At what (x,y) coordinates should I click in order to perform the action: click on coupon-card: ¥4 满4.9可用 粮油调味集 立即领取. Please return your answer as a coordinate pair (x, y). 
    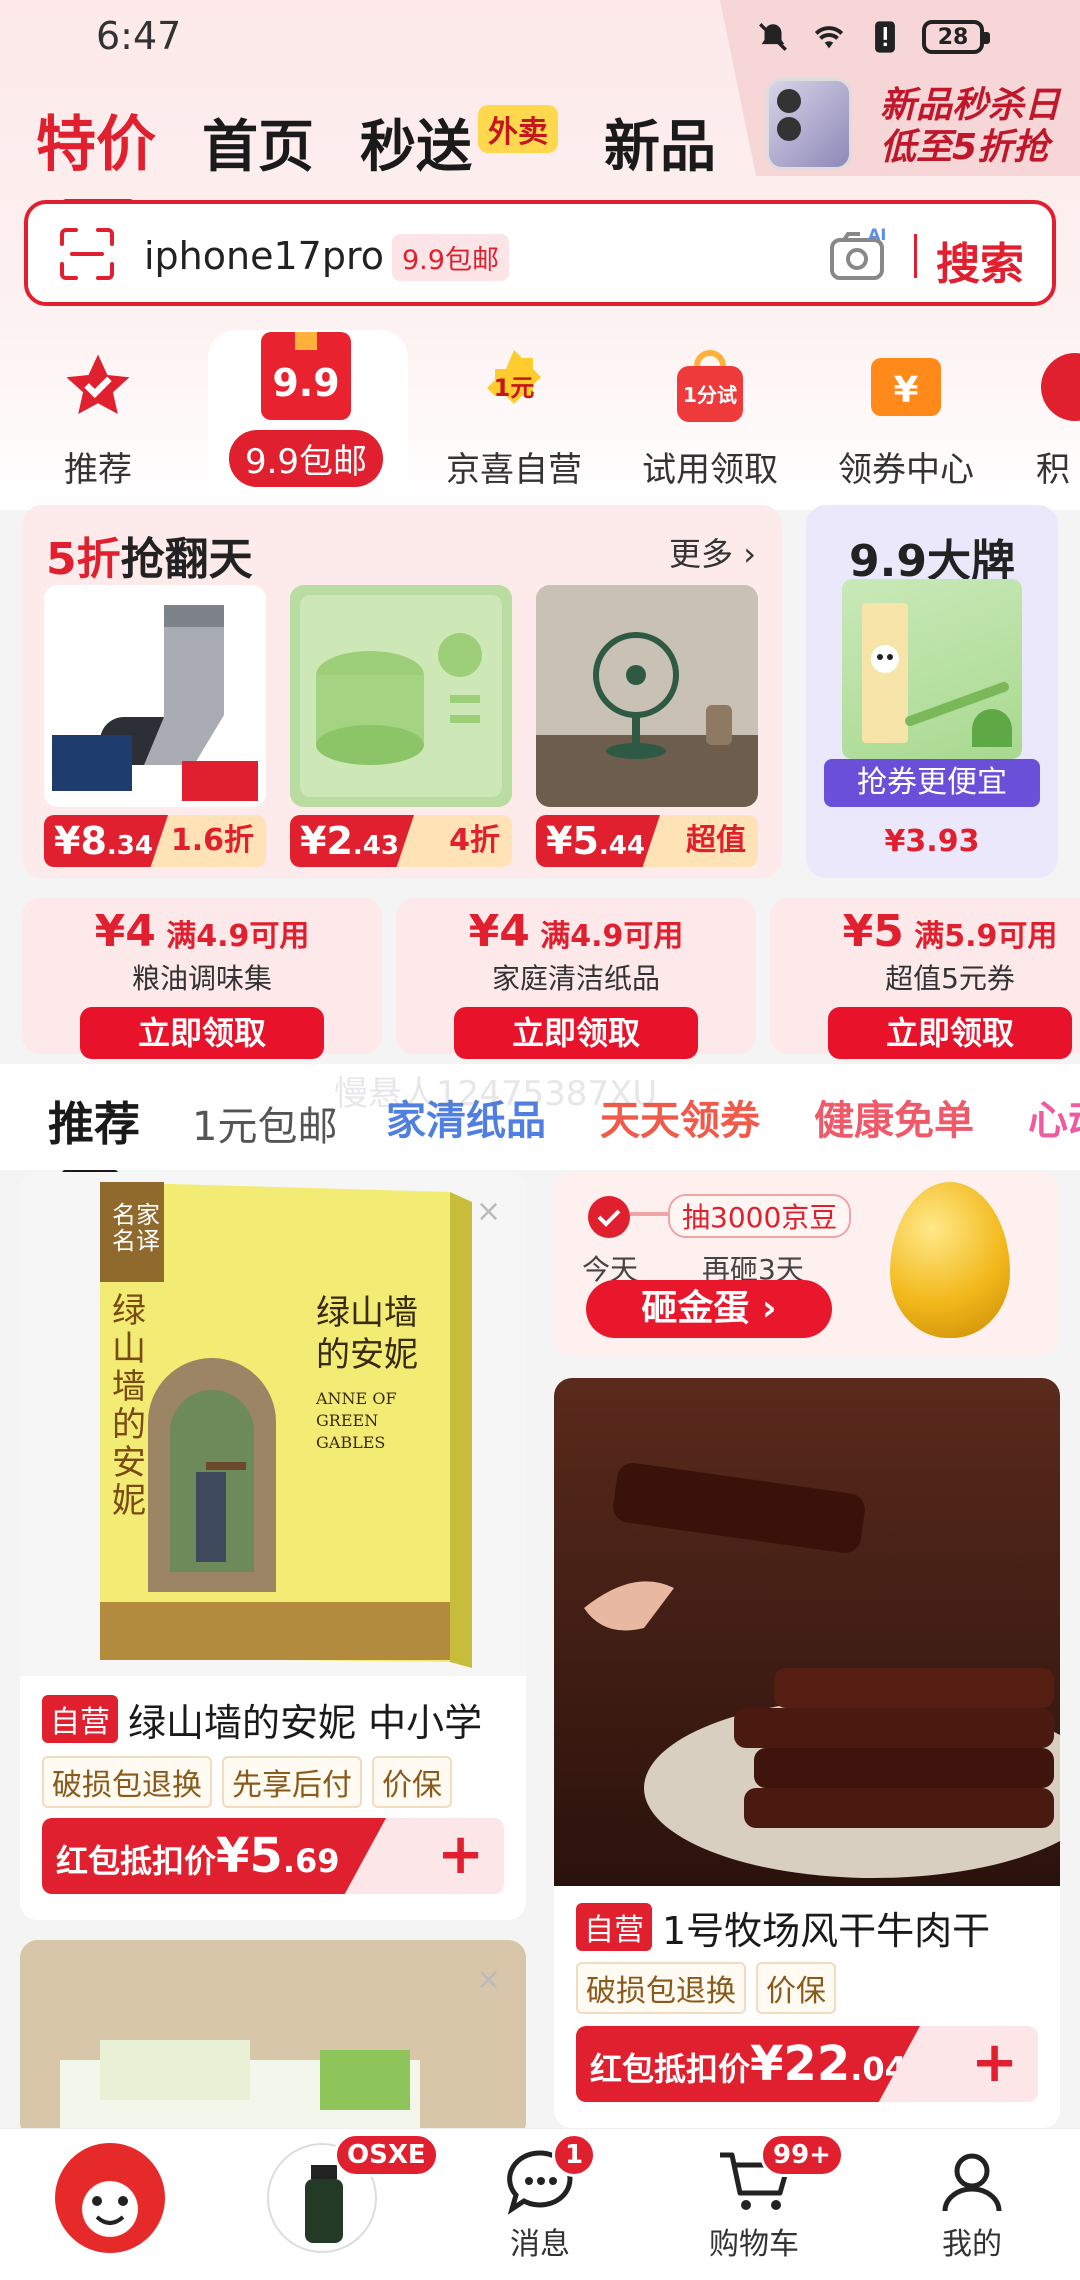
    Looking at the image, I should click on (202, 978).